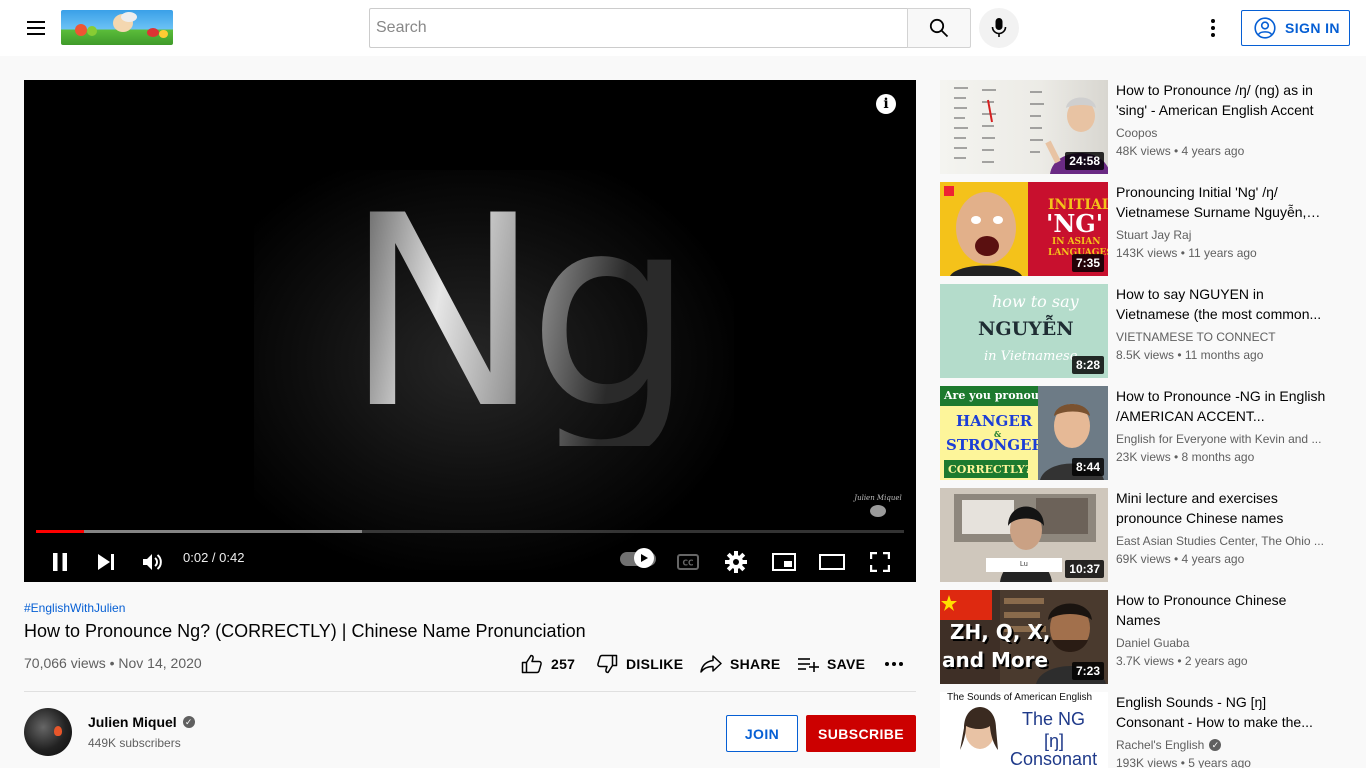 This screenshot has width=1366, height=768. Describe the element at coordinates (1160, 745) in the screenshot. I see `channel-label: Rachel's English` at that location.